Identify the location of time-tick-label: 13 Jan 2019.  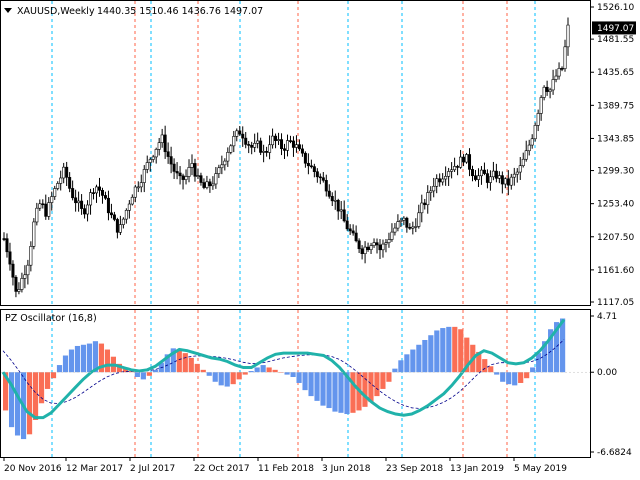
(477, 469).